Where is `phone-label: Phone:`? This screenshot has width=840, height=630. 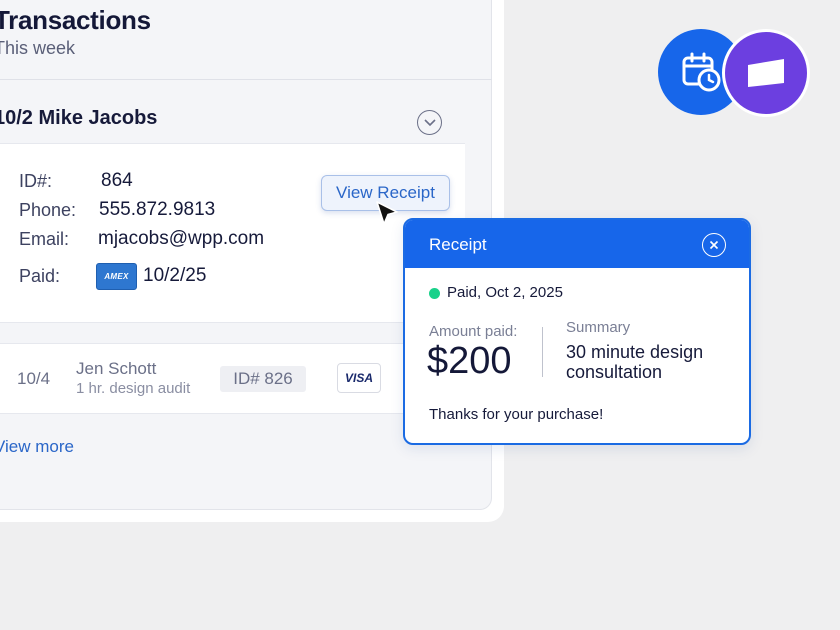
phone-label: Phone: is located at coordinates (48, 210).